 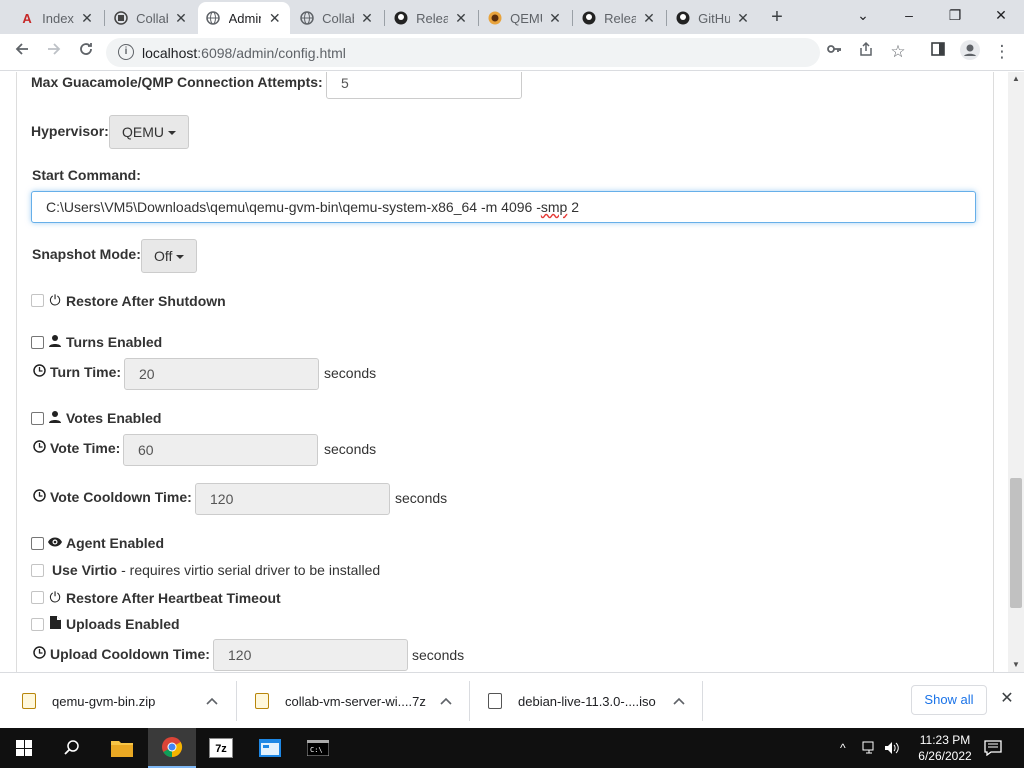 I want to click on search-icon, so click(x=72, y=748).